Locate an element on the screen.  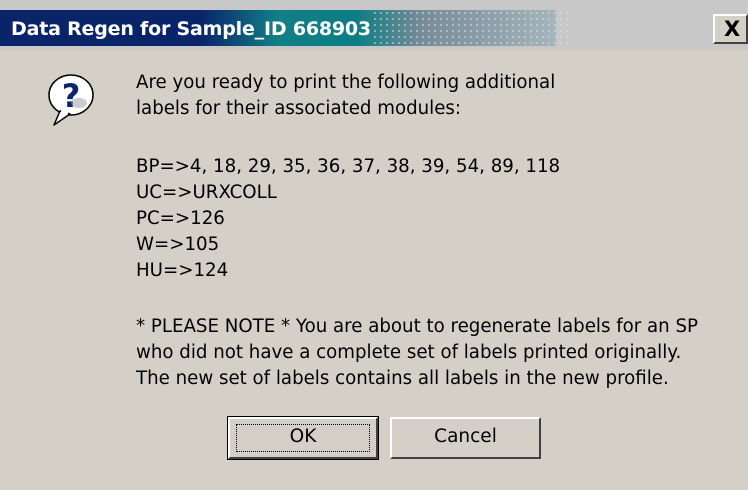
ok-button: OK is located at coordinates (303, 438).